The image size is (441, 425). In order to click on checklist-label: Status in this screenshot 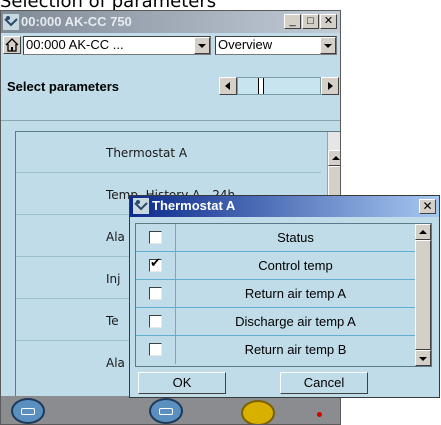, I will do `click(295, 237)`.